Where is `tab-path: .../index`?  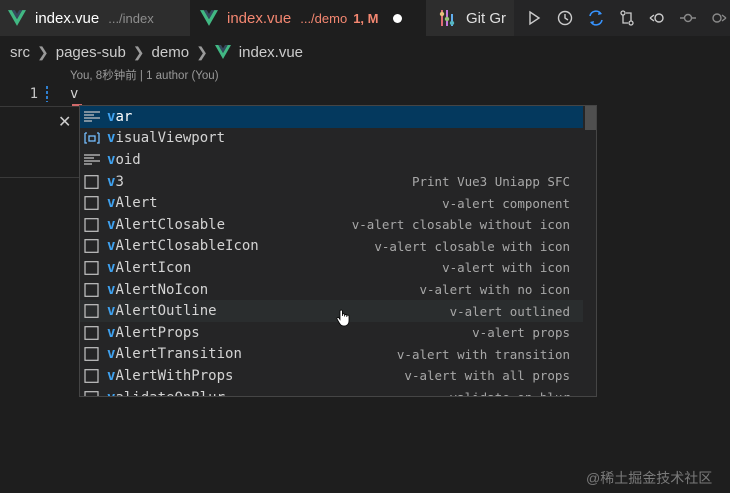
tab-path: .../index is located at coordinates (131, 18).